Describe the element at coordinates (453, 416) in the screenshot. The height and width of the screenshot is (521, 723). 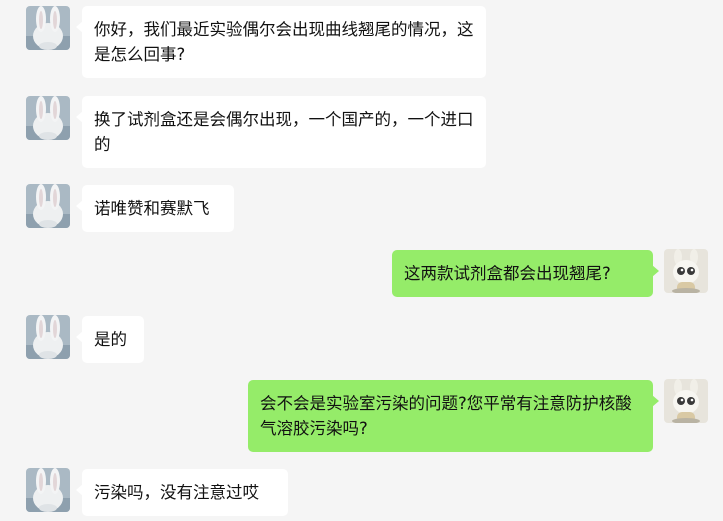
I see `outgoing-message-bubble: 会不会是实验室污染的问题?您平常有注意防护核酸气溶胶污染吗?` at that location.